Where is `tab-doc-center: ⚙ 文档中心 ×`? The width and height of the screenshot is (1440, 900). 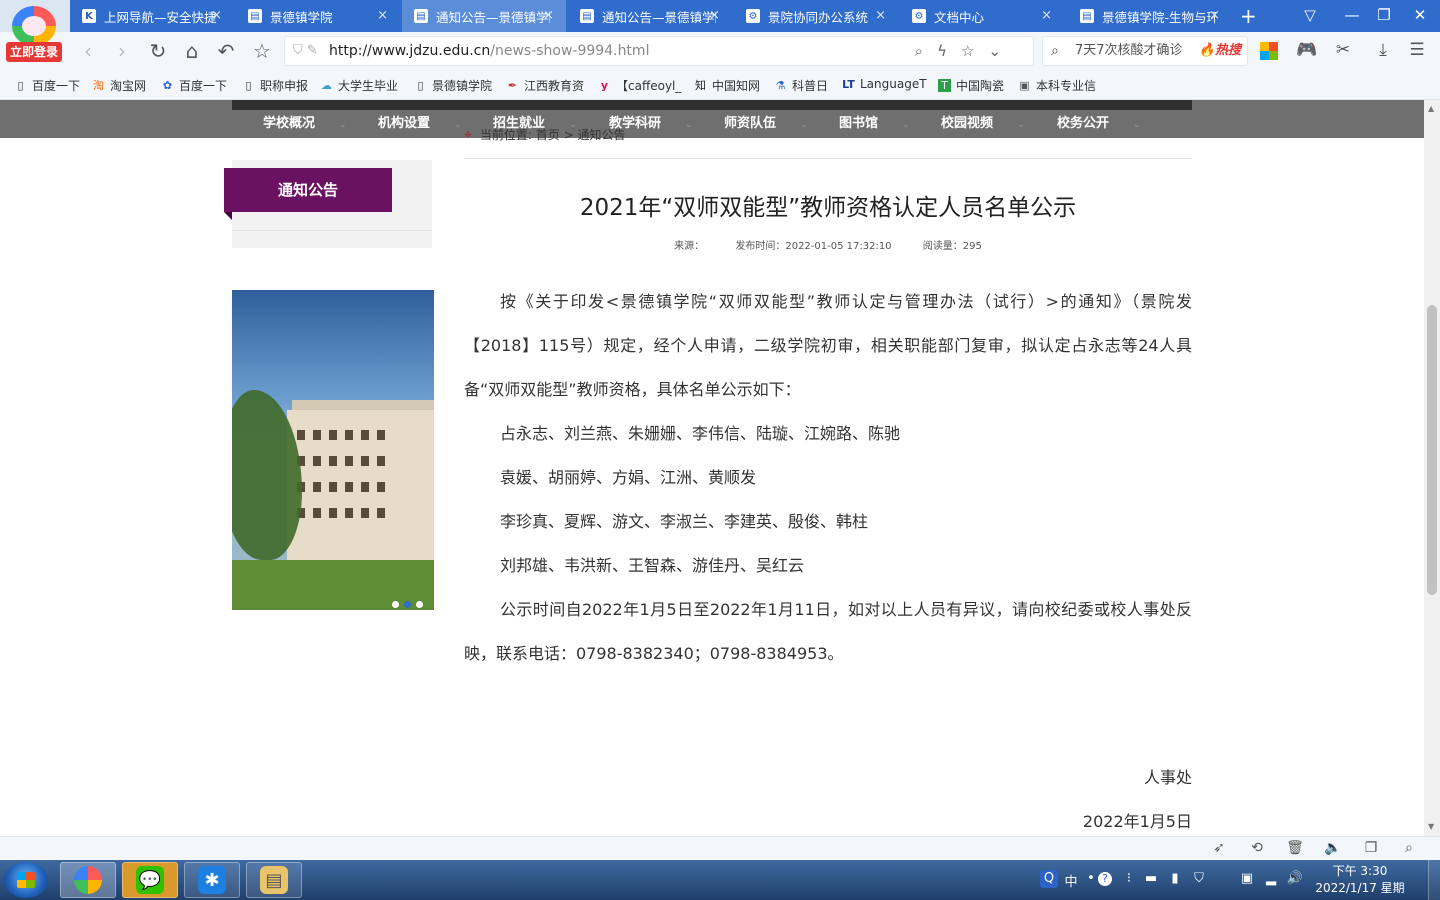
tab-doc-center: ⚙ 文档中心 × is located at coordinates (982, 16).